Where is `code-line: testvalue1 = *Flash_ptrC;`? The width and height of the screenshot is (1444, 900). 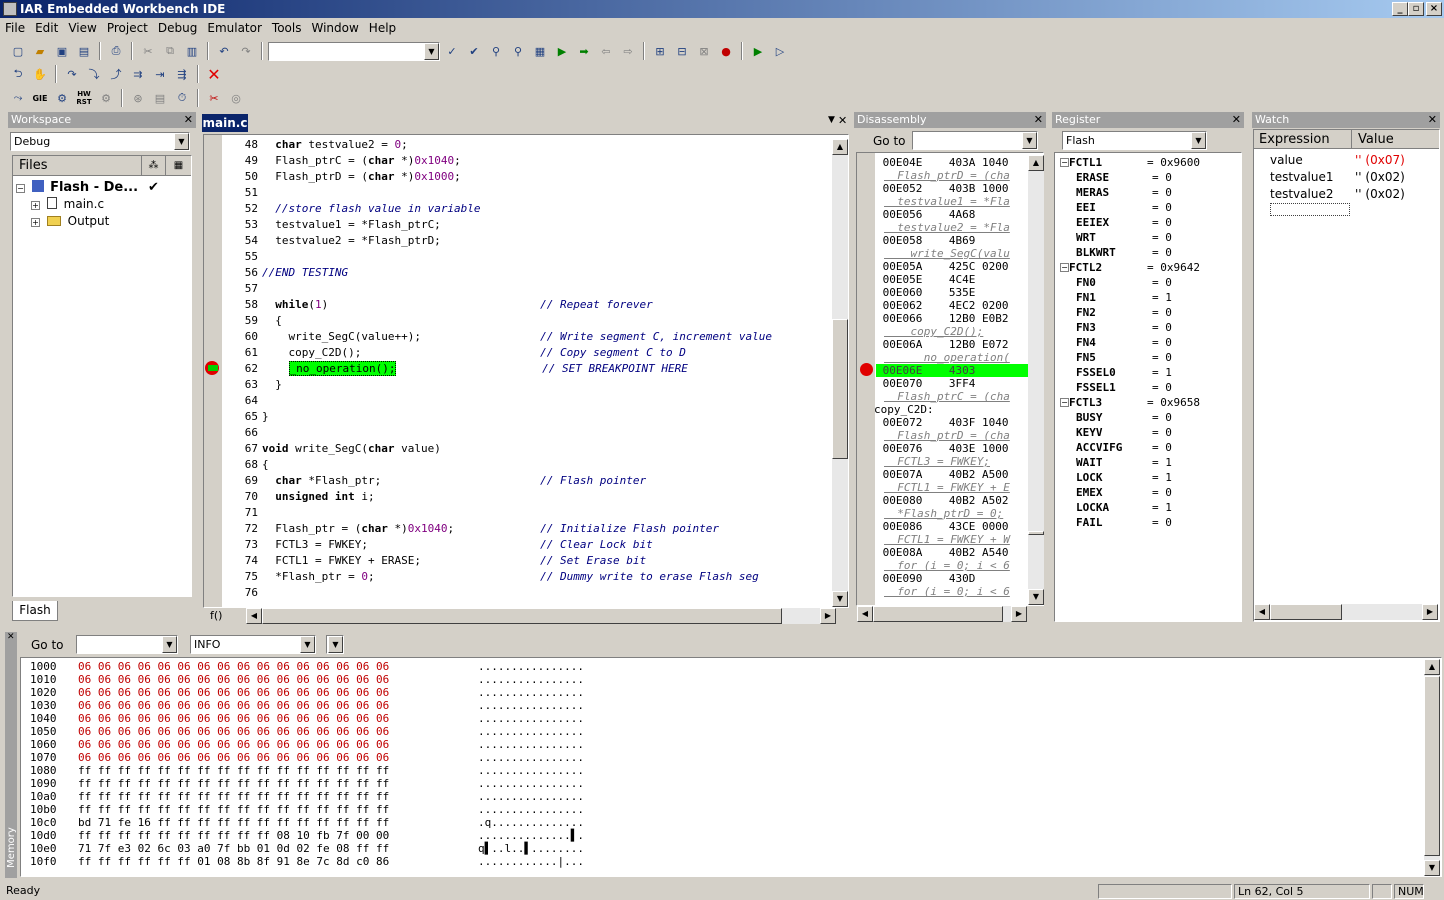 code-line: testvalue1 = *Flash_ptrC; is located at coordinates (547, 225).